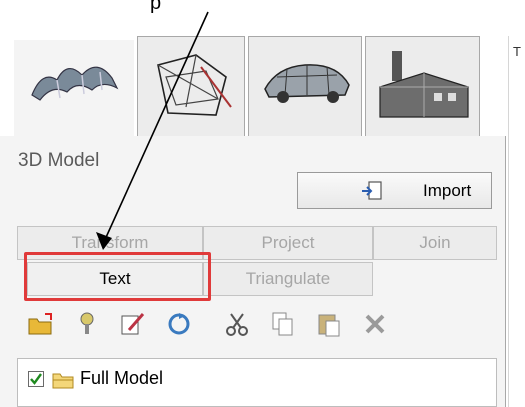  Describe the element at coordinates (59, 160) in the screenshot. I see `panel-title: 3D Model` at that location.